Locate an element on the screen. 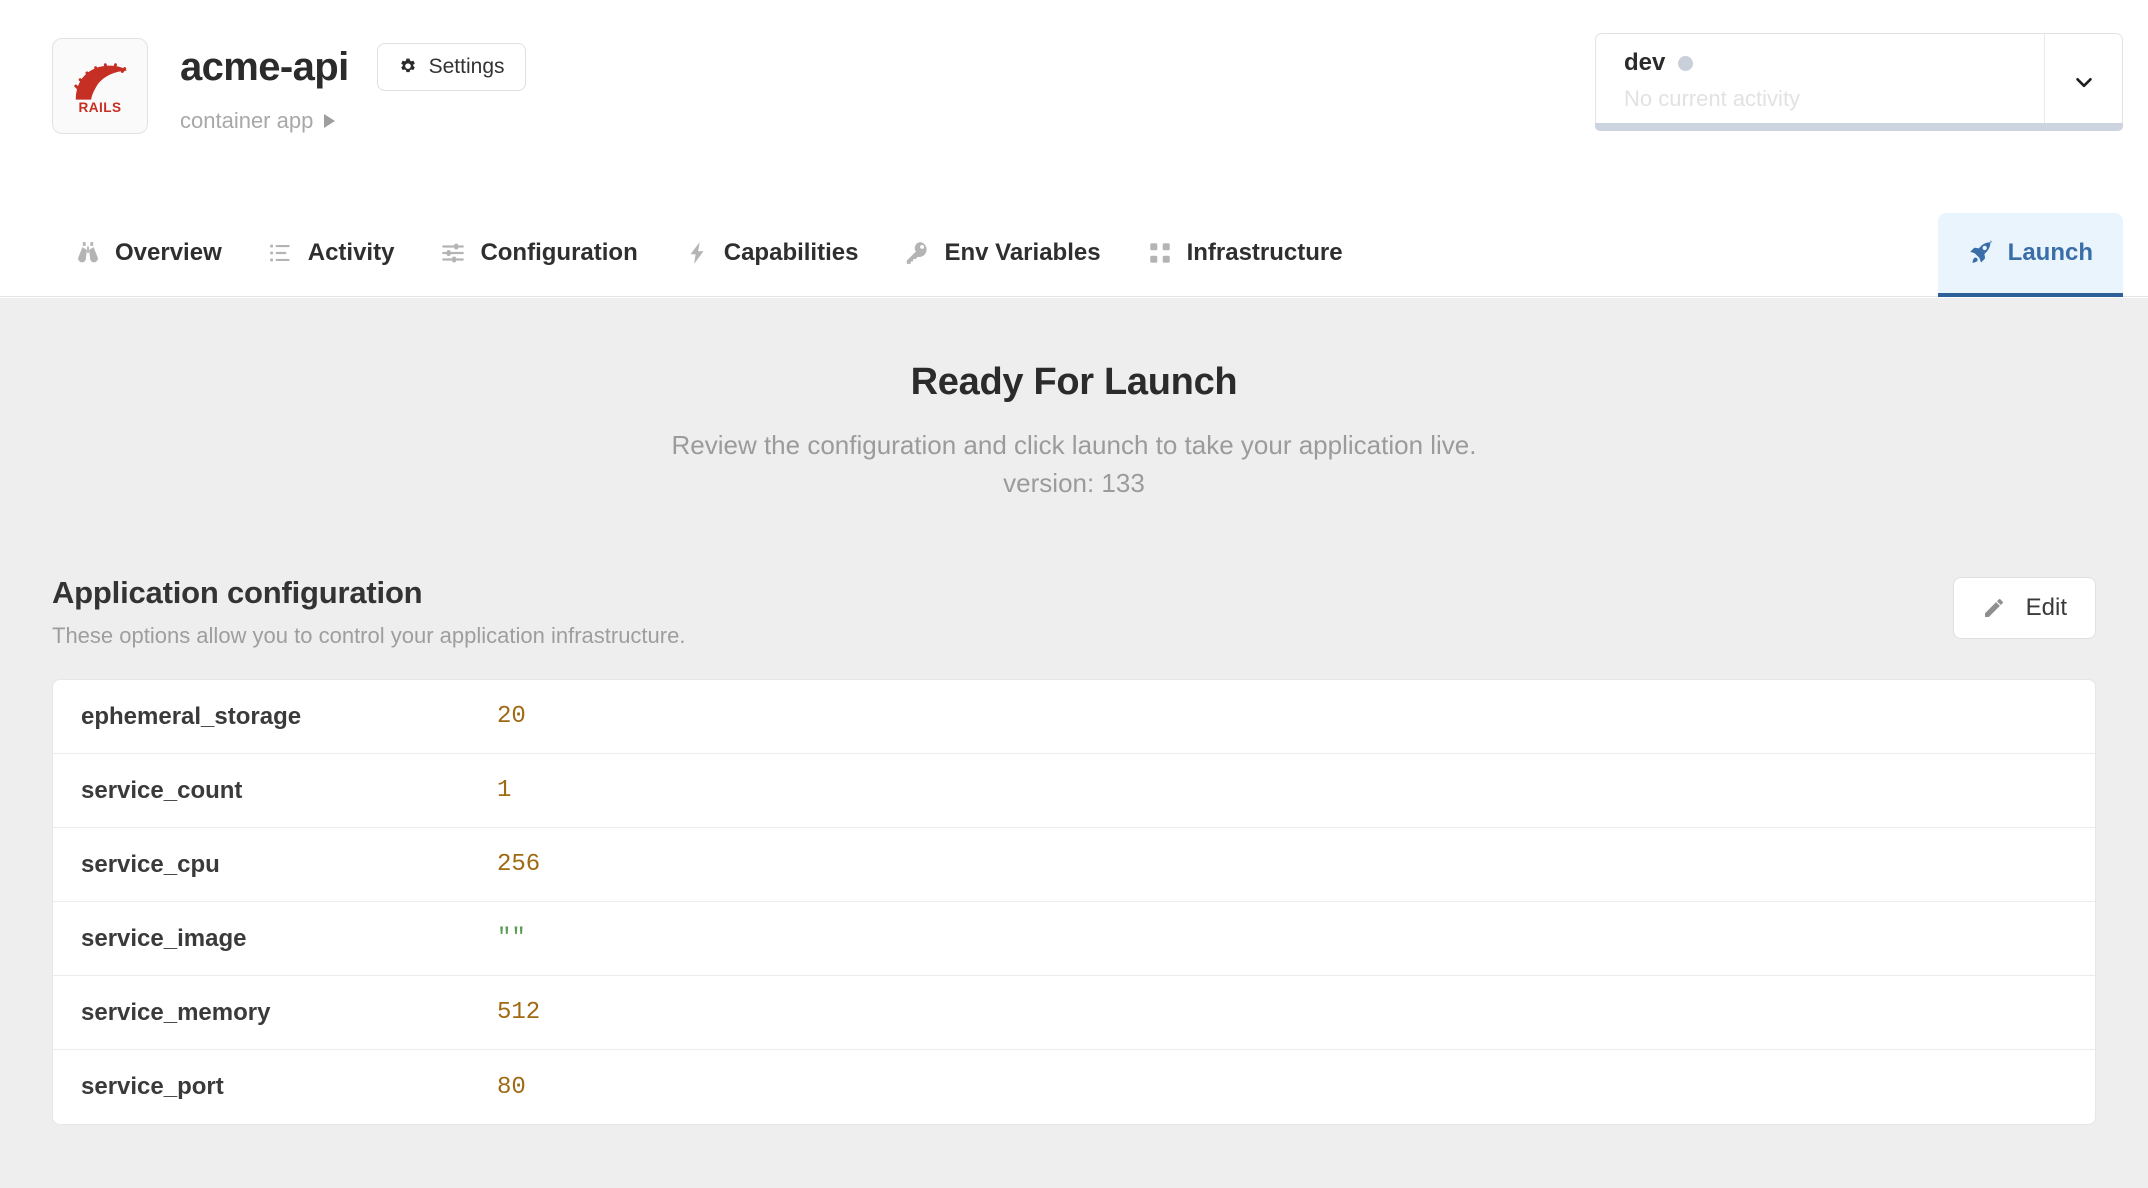  breadcrumb: container app is located at coordinates (353, 121).